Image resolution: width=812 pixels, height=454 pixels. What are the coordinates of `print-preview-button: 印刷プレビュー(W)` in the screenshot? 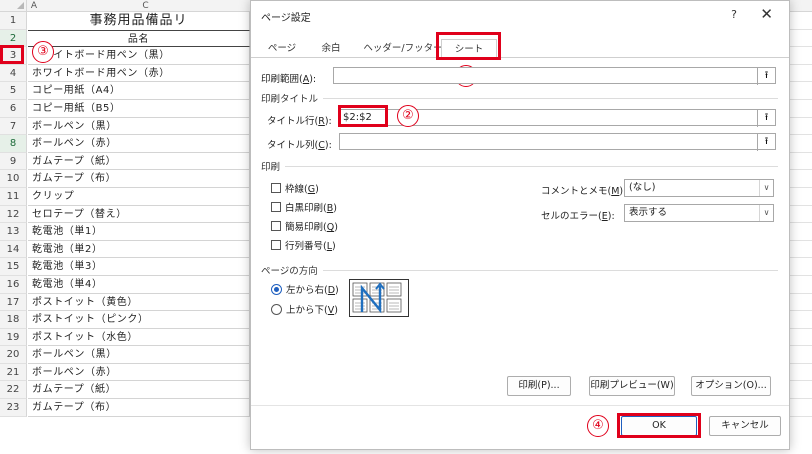 It's located at (632, 386).